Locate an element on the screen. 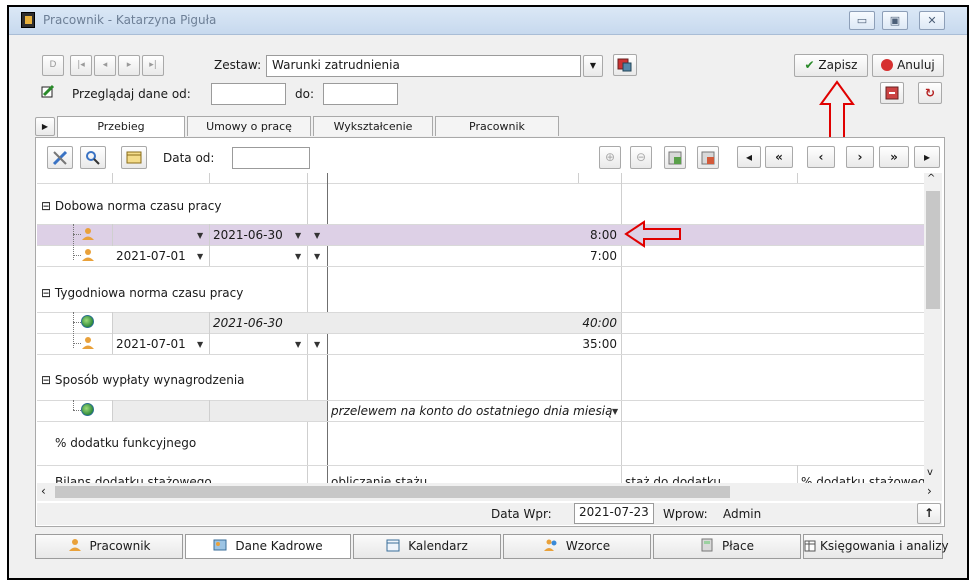  checkmark-icon: ✔ is located at coordinates (809, 65).